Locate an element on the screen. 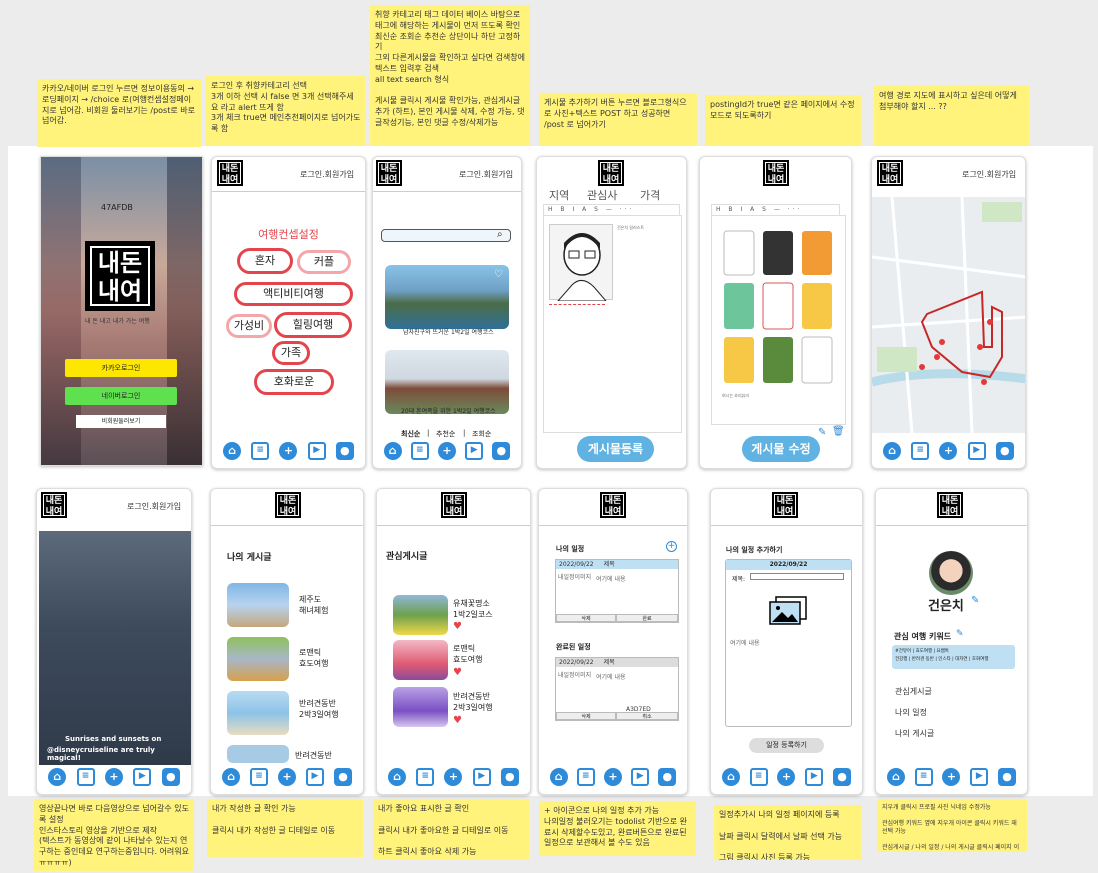  delete-button: 삭제 is located at coordinates (586, 618).